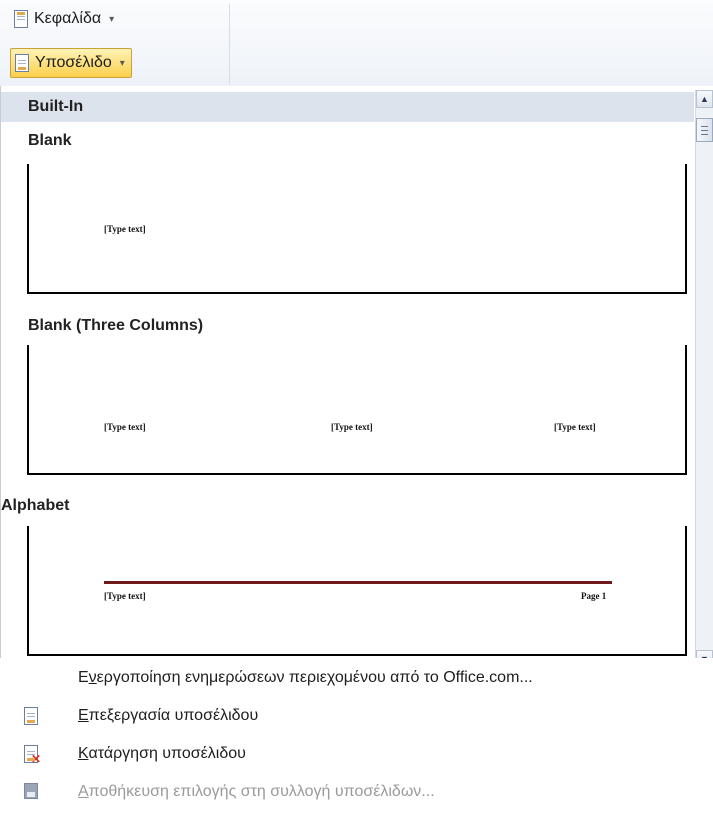 This screenshot has height=830, width=713. I want to click on placeholder-text-center: [Type text], so click(352, 427).